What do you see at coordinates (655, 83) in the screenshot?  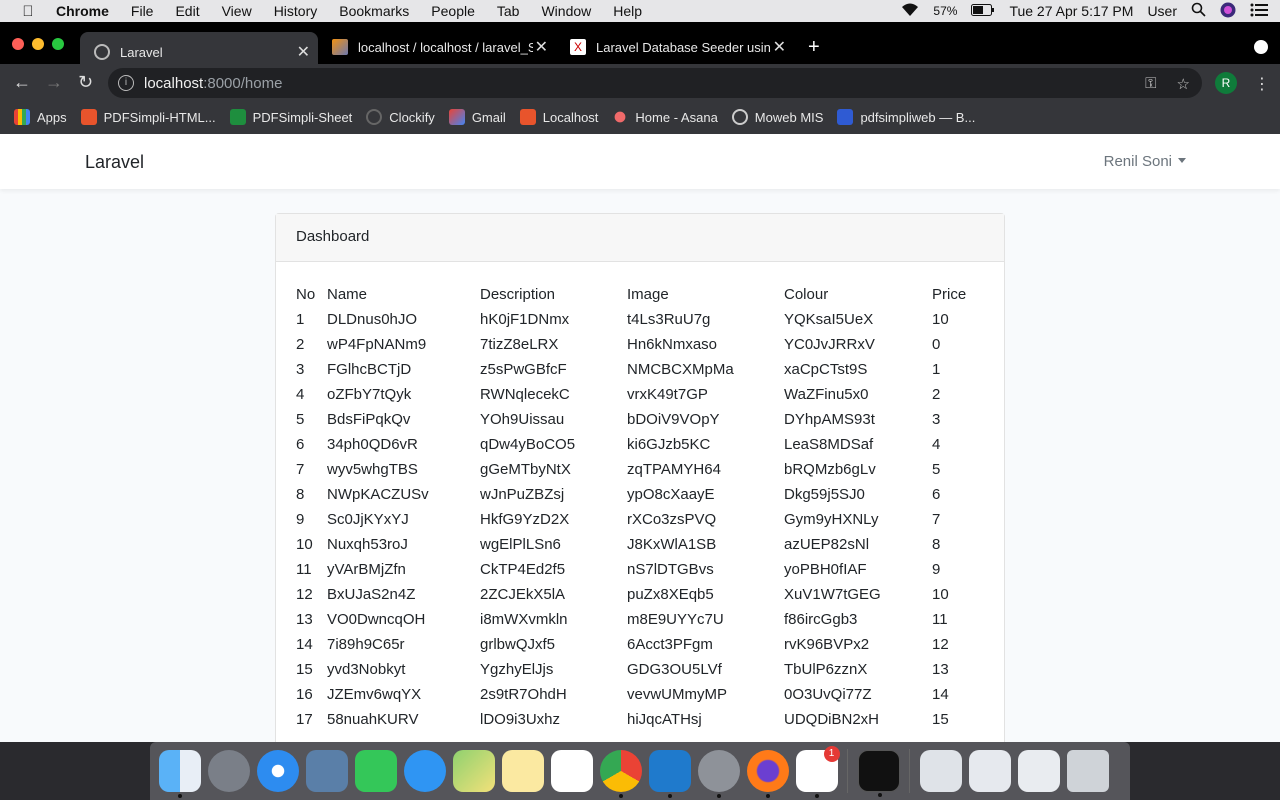 I see `address-bar: i localhost :8000/home ⚿ ☆` at bounding box center [655, 83].